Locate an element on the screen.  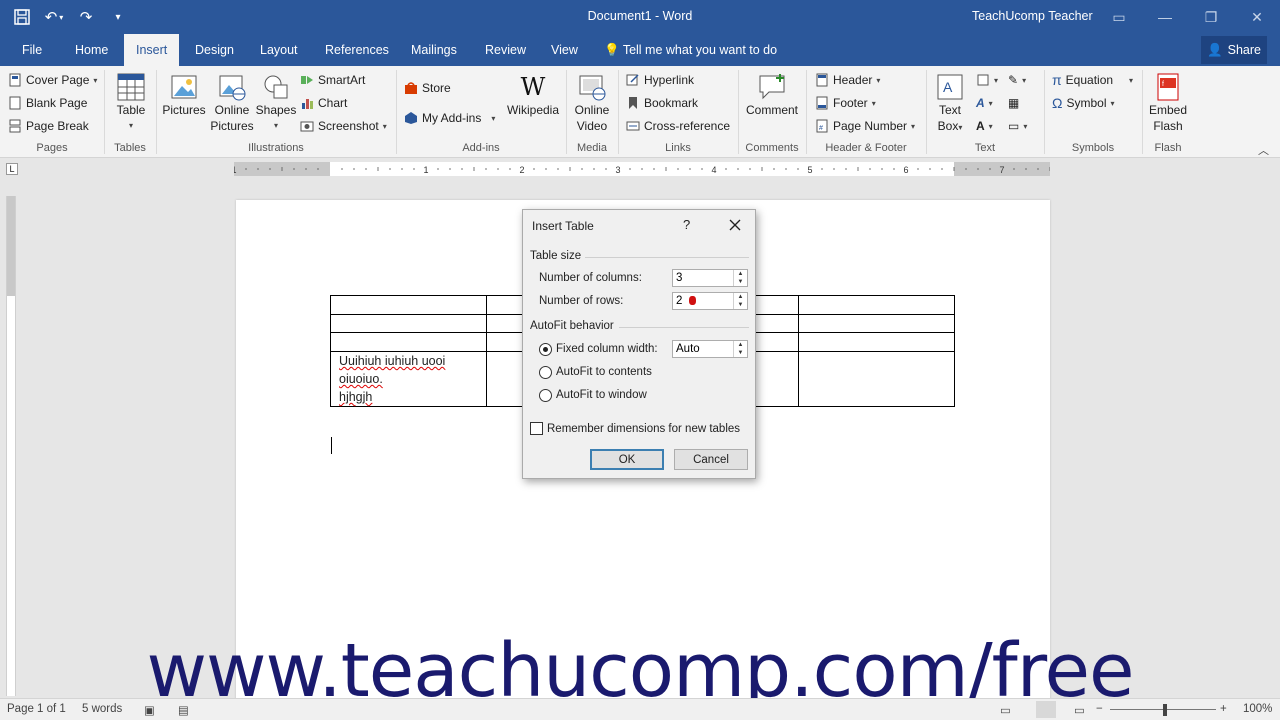
tab-selector-icon: L is located at coordinates (12, 169).